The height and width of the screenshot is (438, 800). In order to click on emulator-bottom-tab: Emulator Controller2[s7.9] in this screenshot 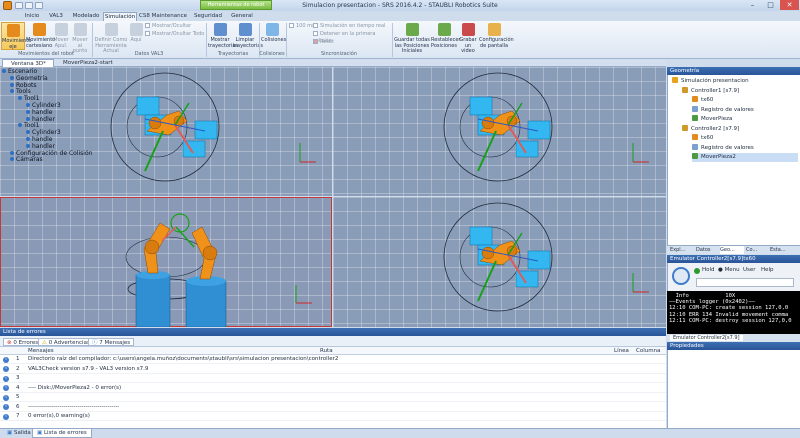, I will do `click(733, 338)`.